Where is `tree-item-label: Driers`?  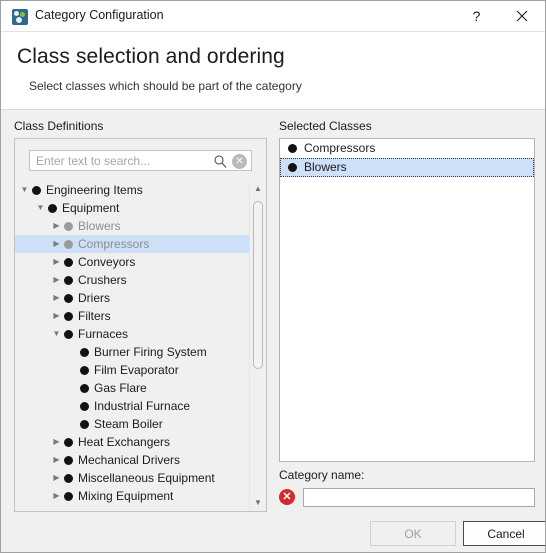 tree-item-label: Driers is located at coordinates (94, 298).